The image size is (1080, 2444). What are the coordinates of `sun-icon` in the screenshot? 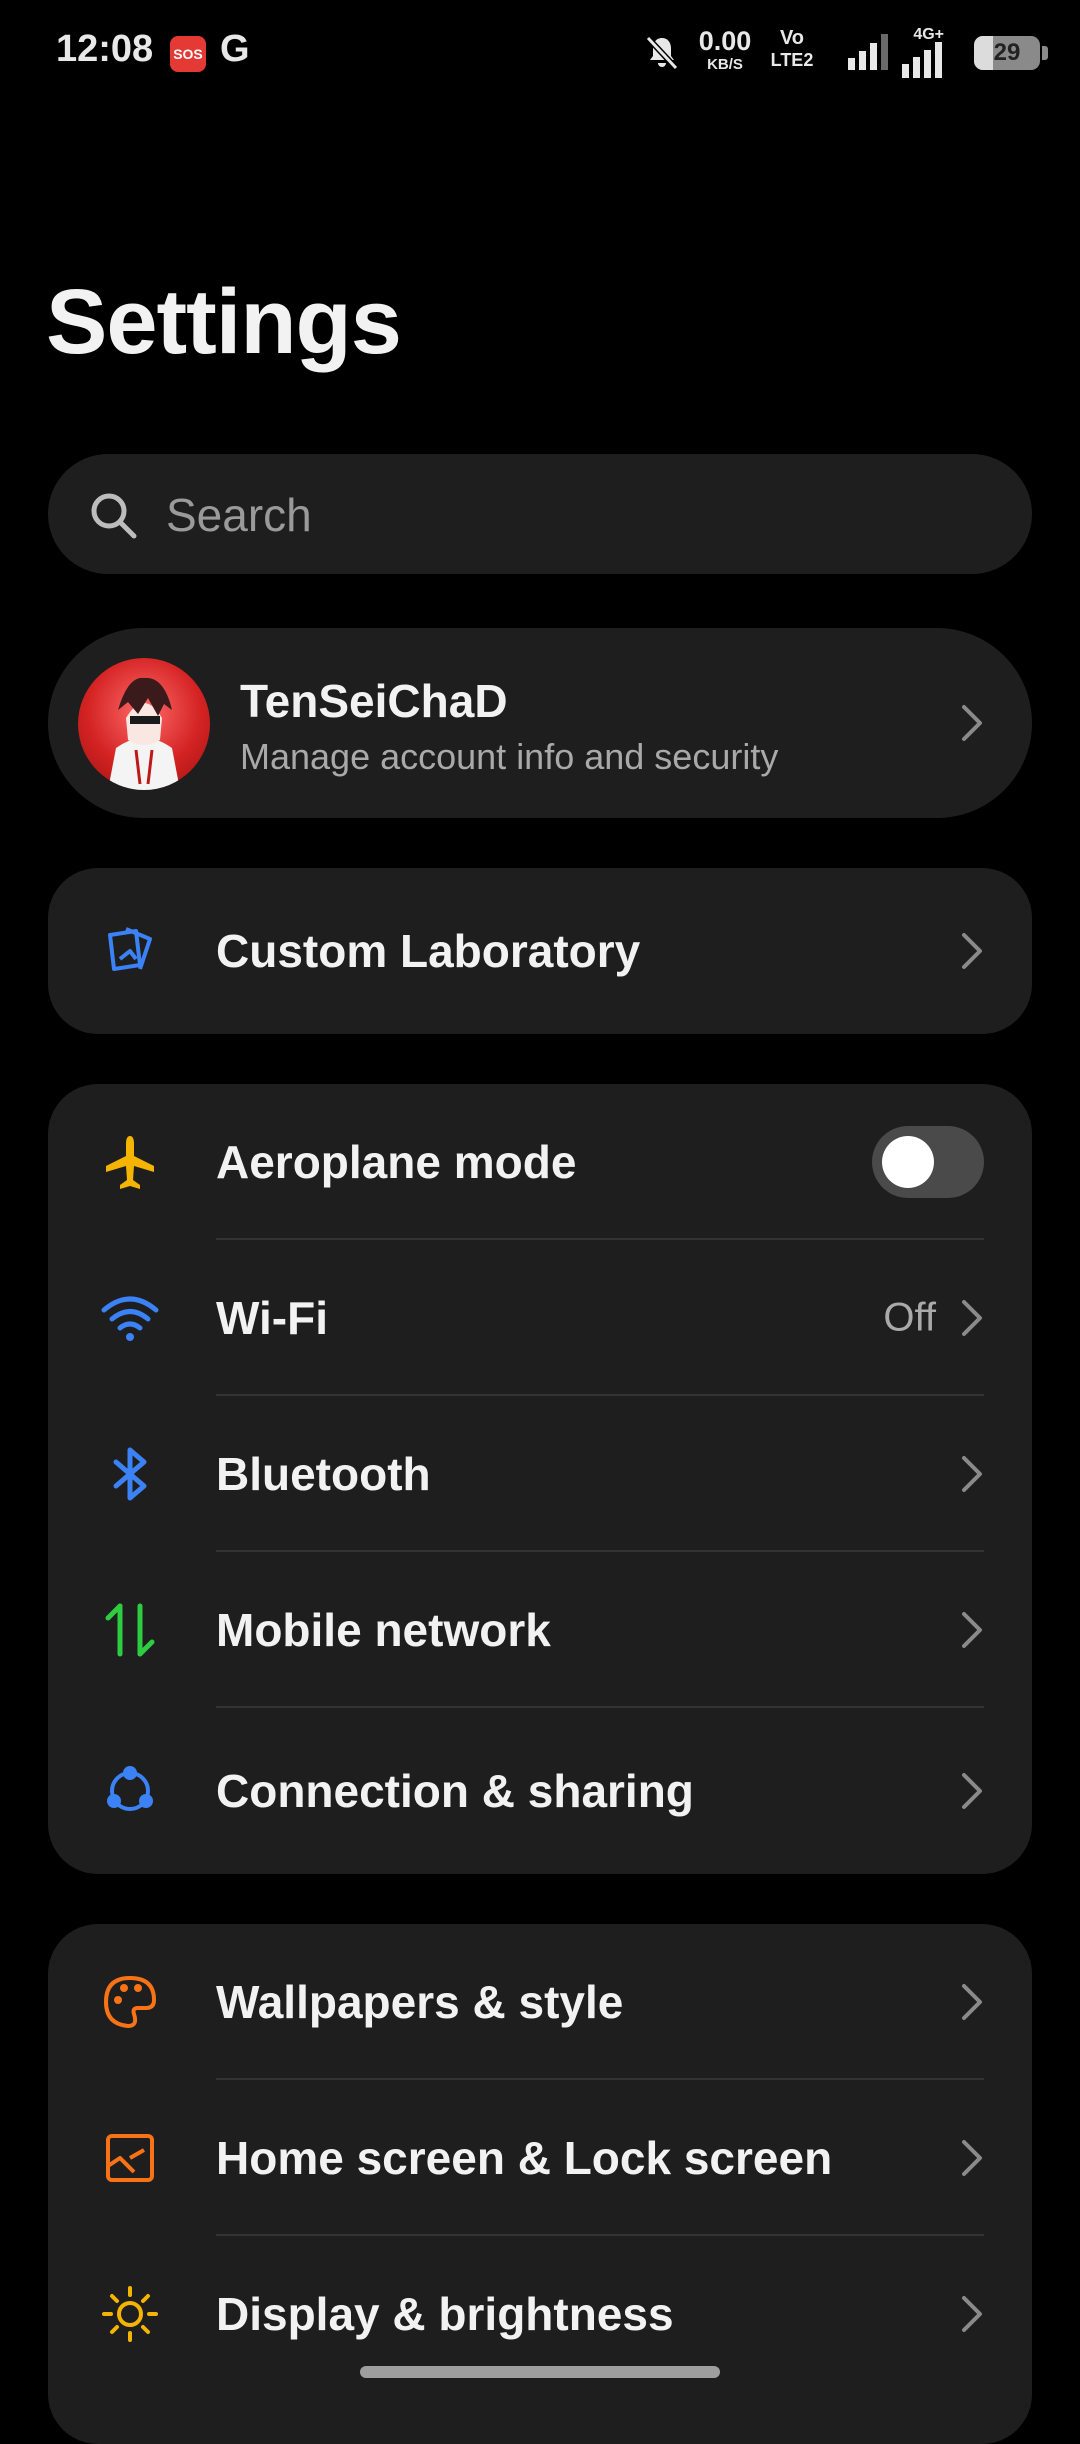 It's located at (130, 2314).